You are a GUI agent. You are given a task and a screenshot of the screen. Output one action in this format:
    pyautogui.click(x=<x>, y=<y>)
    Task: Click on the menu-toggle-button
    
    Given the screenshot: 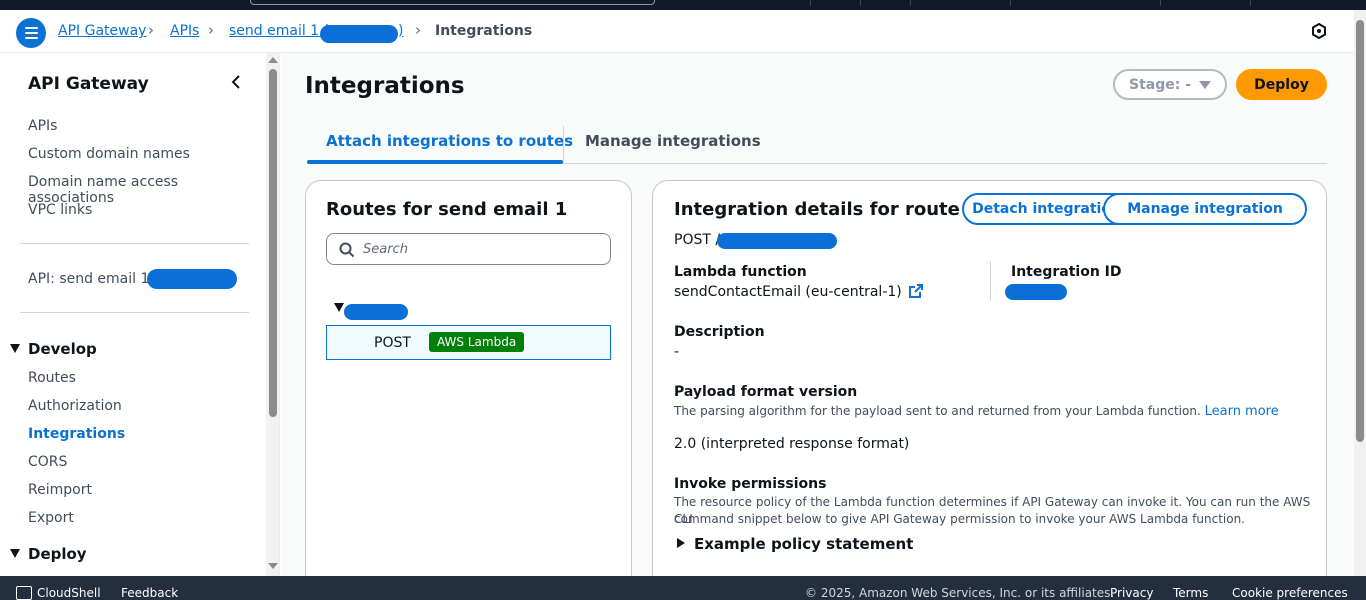 What is the action you would take?
    pyautogui.click(x=31, y=33)
    